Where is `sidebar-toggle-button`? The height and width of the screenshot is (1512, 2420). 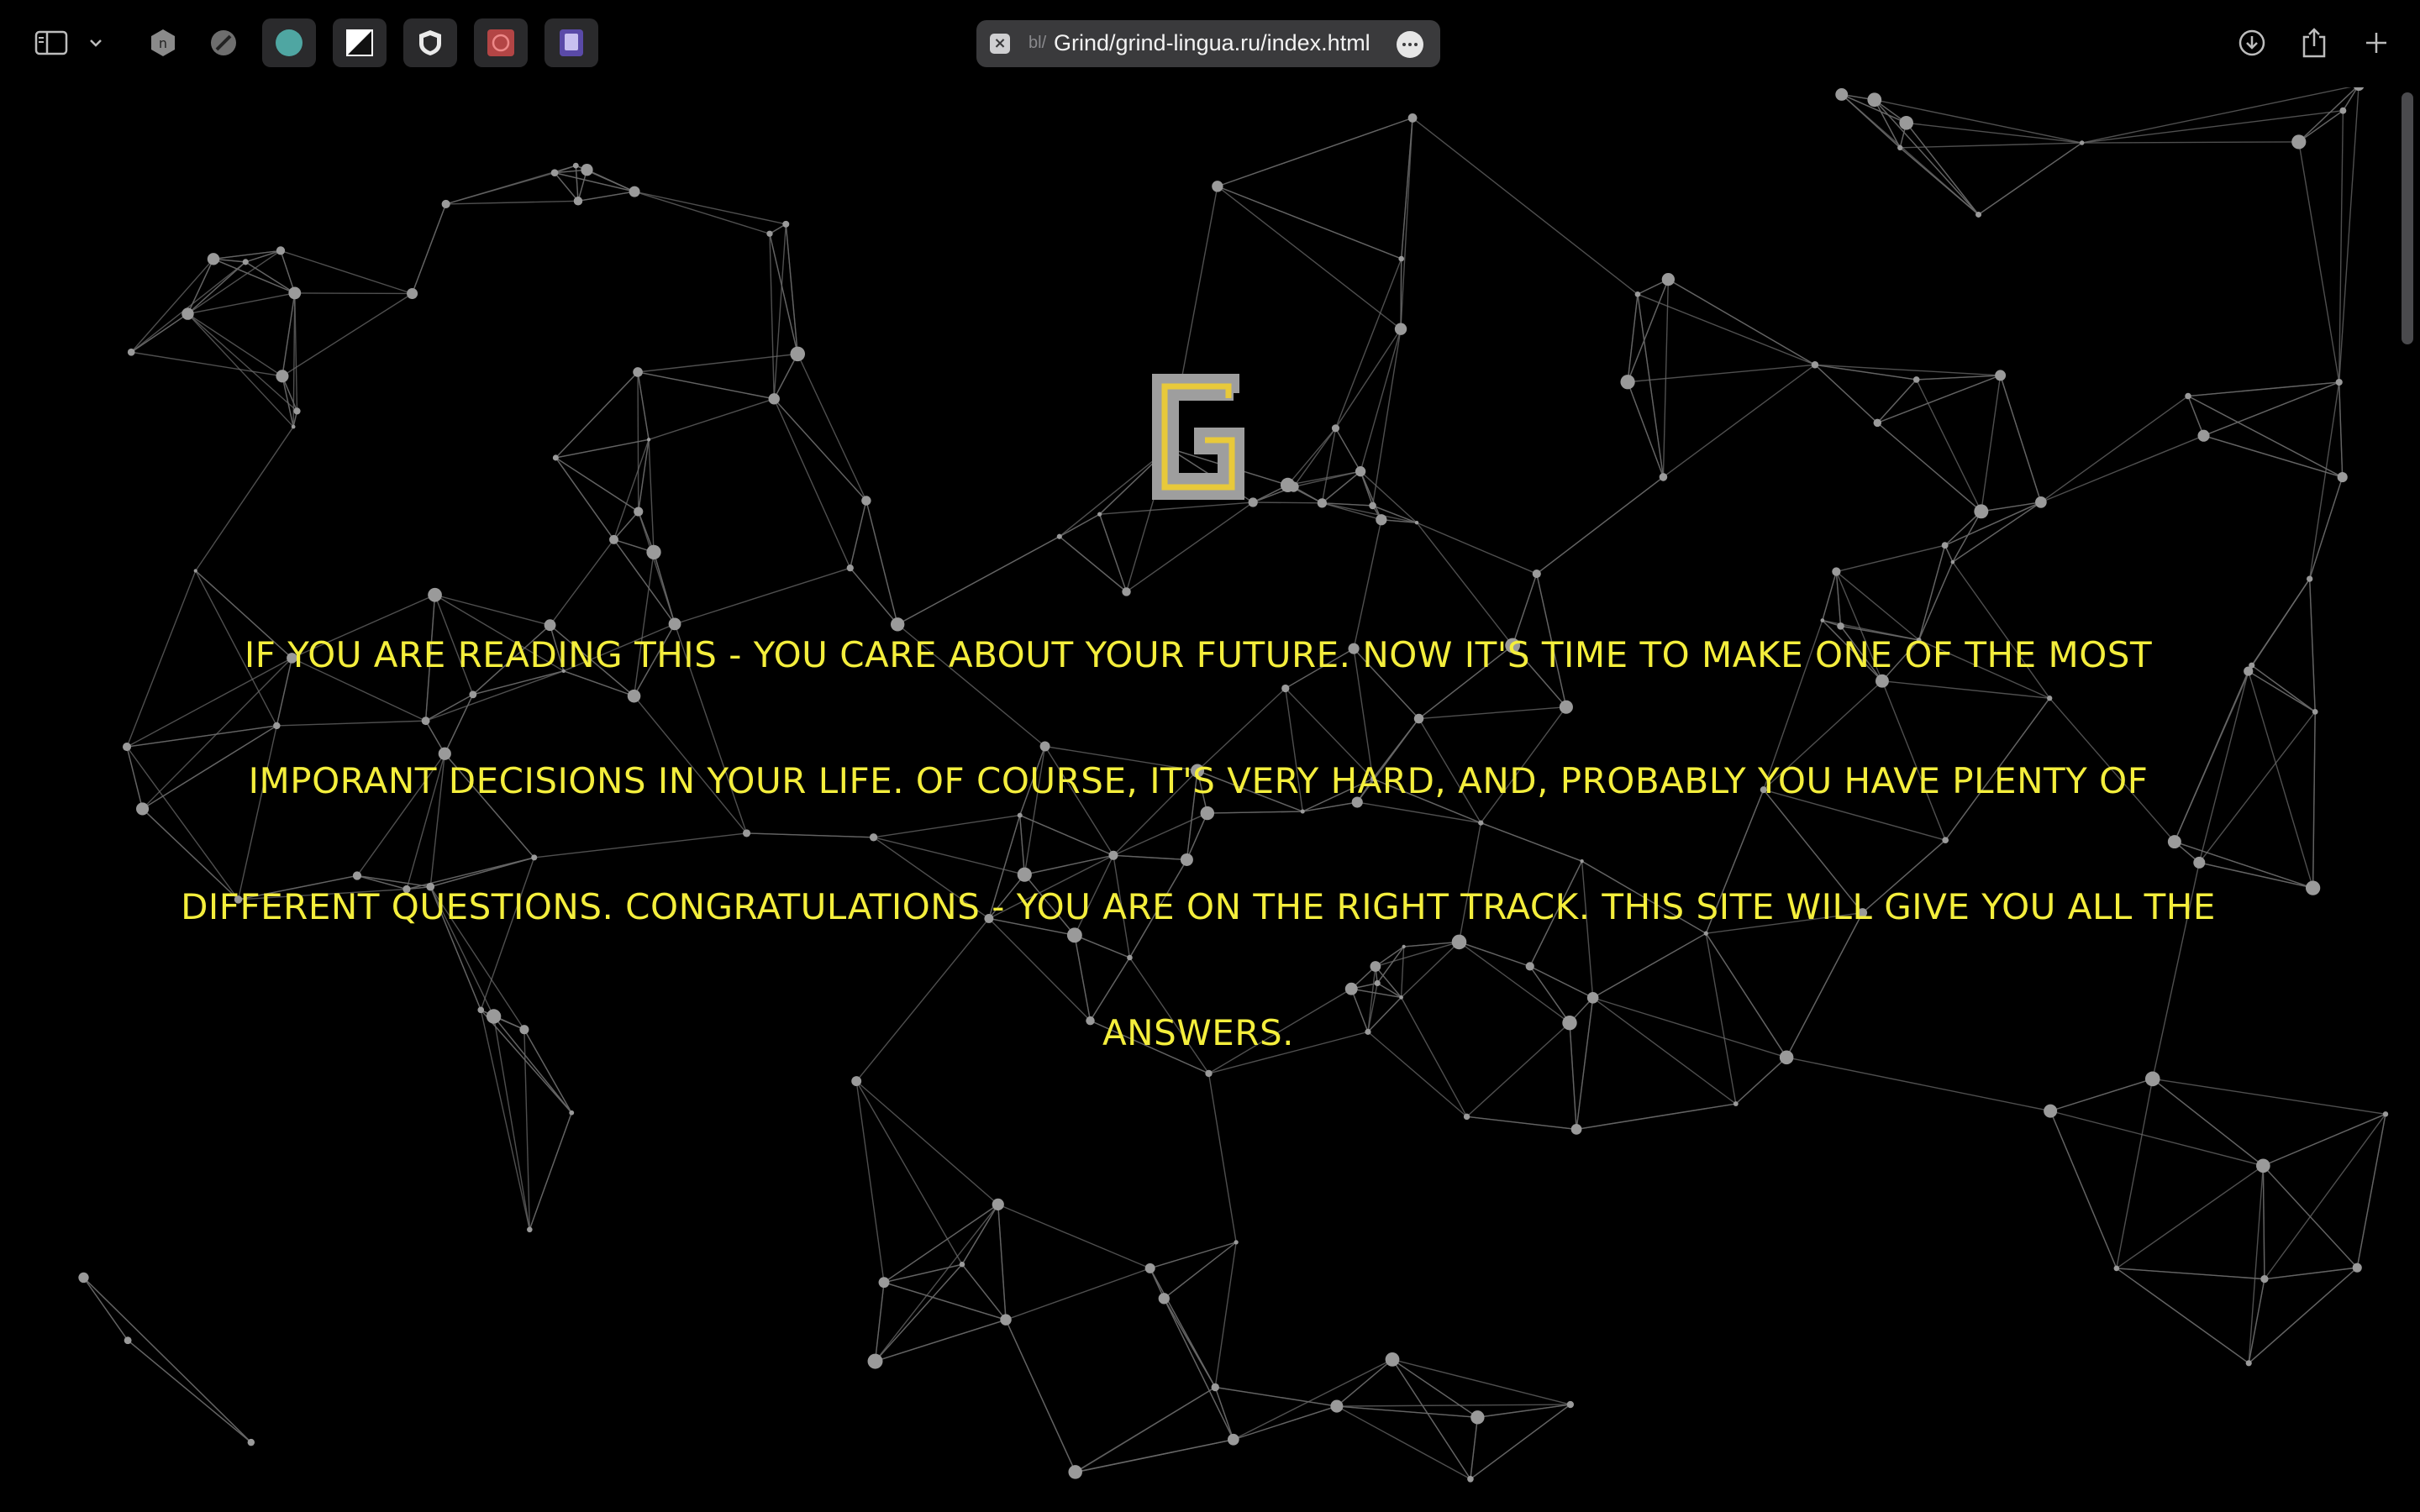 sidebar-toggle-button is located at coordinates (51, 42).